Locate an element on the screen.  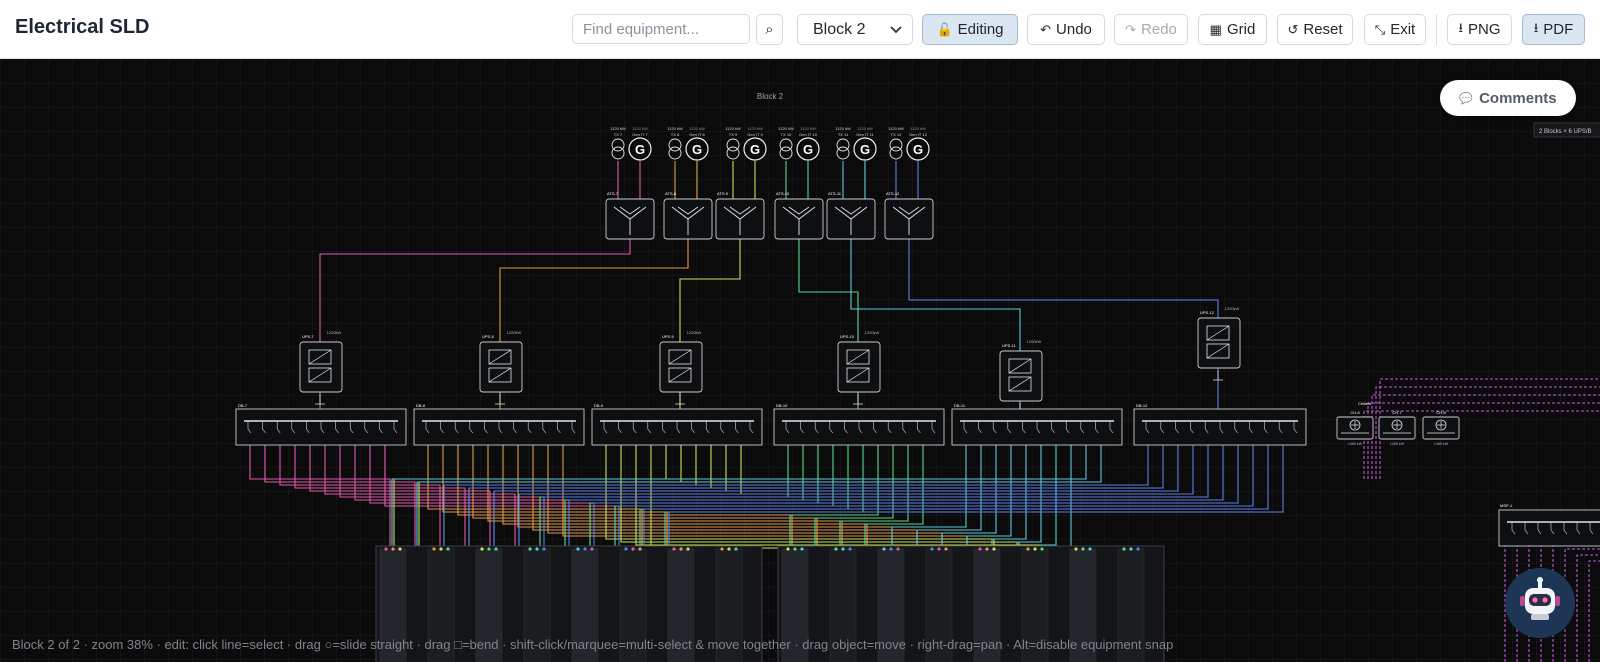
gen-label: Gen IT 11 is located at coordinates (865, 134).